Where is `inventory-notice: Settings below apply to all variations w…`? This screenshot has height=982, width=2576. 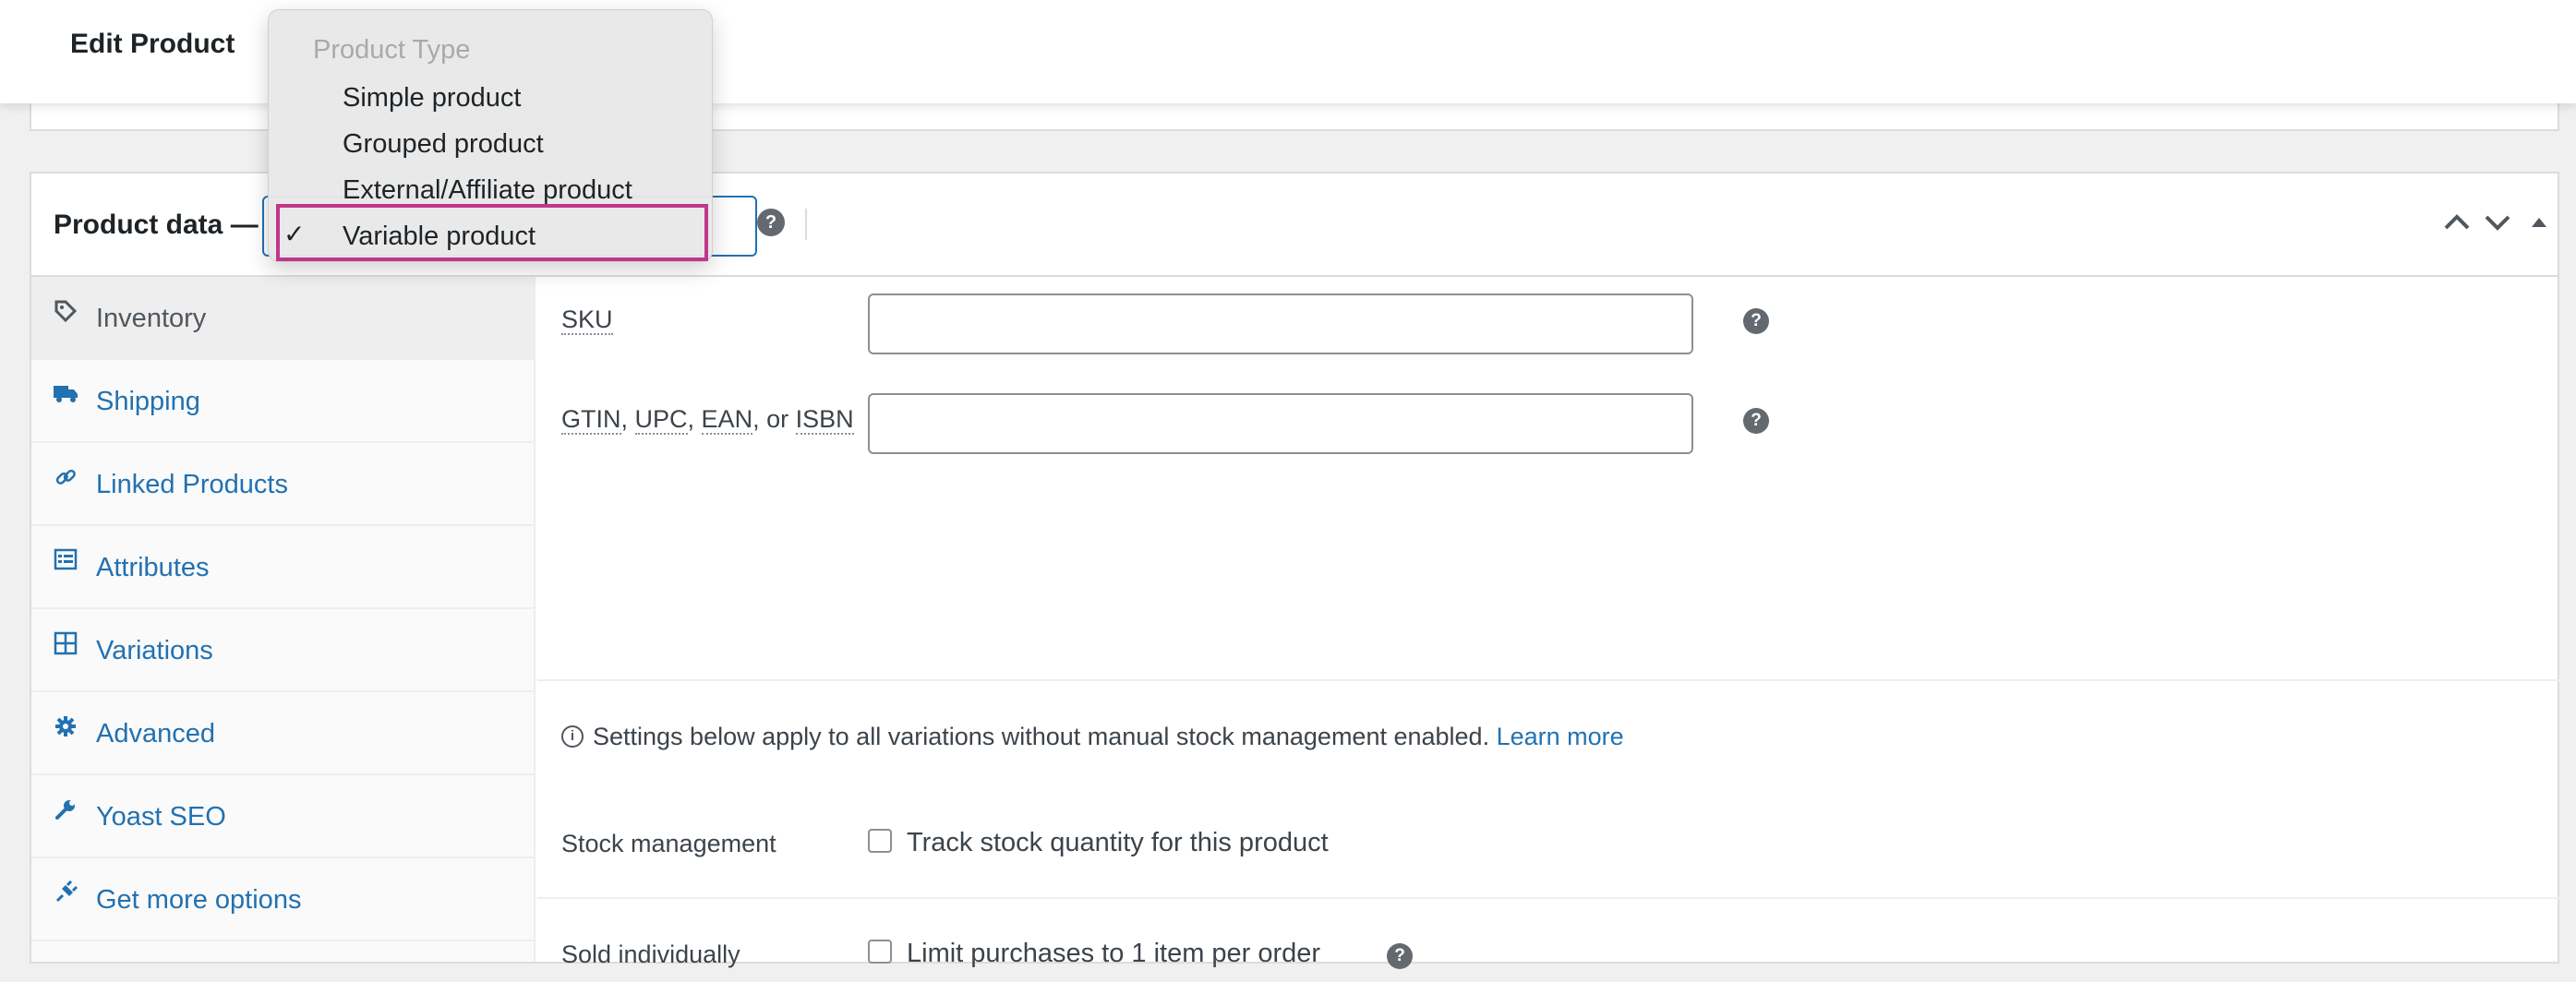 inventory-notice: Settings below apply to all variations w… is located at coordinates (1108, 737).